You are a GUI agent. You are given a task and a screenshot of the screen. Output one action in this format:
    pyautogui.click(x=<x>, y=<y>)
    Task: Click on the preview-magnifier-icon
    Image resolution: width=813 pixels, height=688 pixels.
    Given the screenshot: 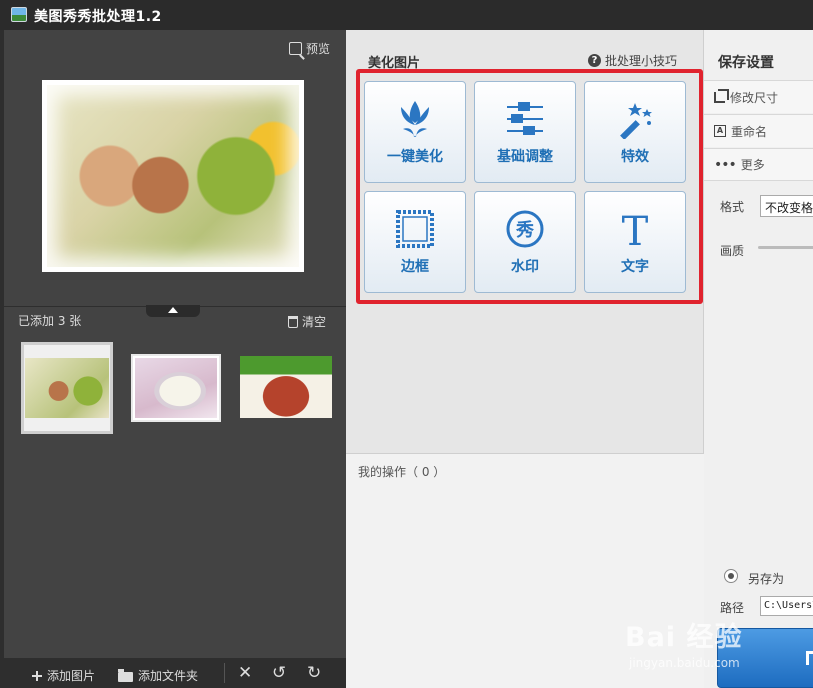 What is the action you would take?
    pyautogui.click(x=295, y=48)
    